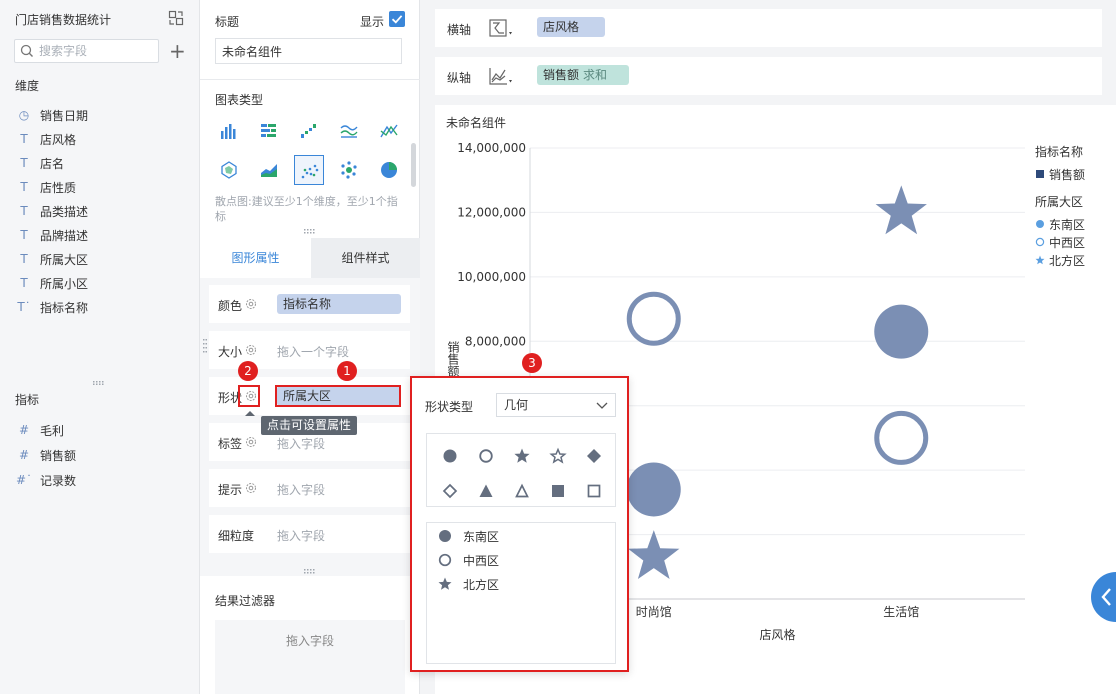 Image resolution: width=1116 pixels, height=694 pixels. Describe the element at coordinates (491, 212) in the screenshot. I see `y-tick-label: 12,000,000` at that location.